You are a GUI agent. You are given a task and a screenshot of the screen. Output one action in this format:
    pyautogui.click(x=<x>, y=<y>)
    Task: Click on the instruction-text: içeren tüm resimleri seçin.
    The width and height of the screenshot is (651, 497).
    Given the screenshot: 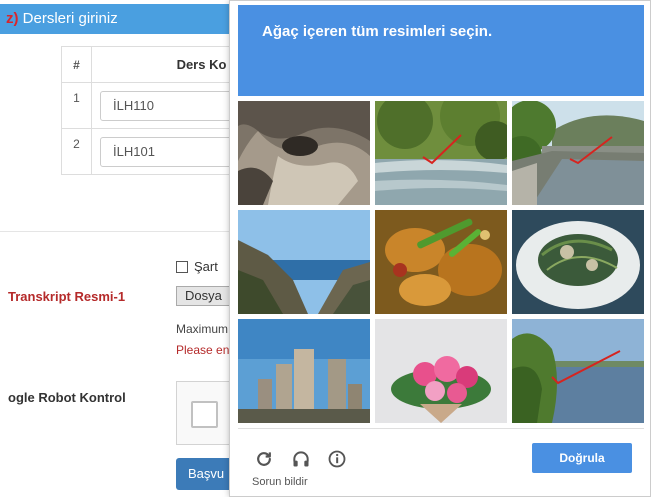 What is the action you would take?
    pyautogui.click(x=395, y=31)
    